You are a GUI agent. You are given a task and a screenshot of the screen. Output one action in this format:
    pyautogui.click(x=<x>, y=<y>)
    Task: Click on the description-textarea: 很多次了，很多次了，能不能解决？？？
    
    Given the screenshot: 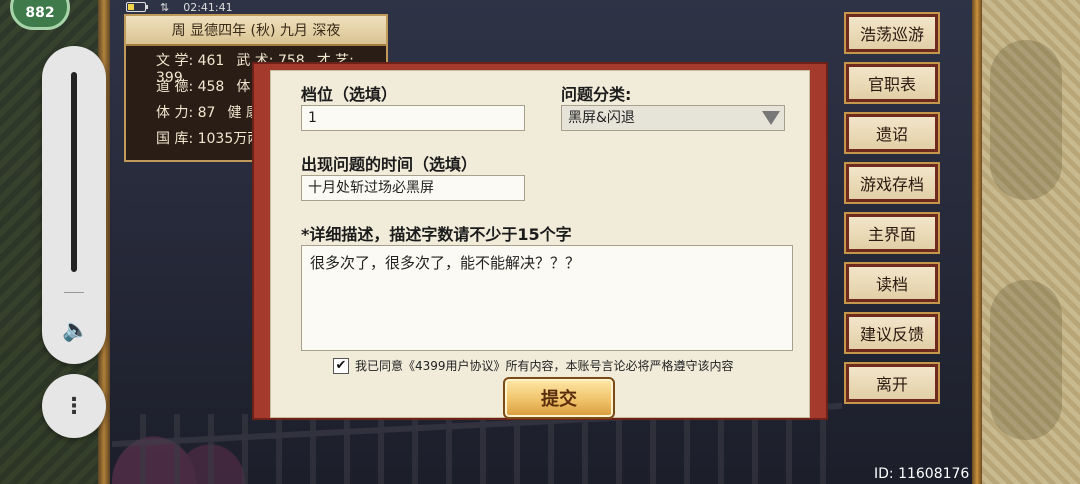 What is the action you would take?
    pyautogui.click(x=547, y=298)
    